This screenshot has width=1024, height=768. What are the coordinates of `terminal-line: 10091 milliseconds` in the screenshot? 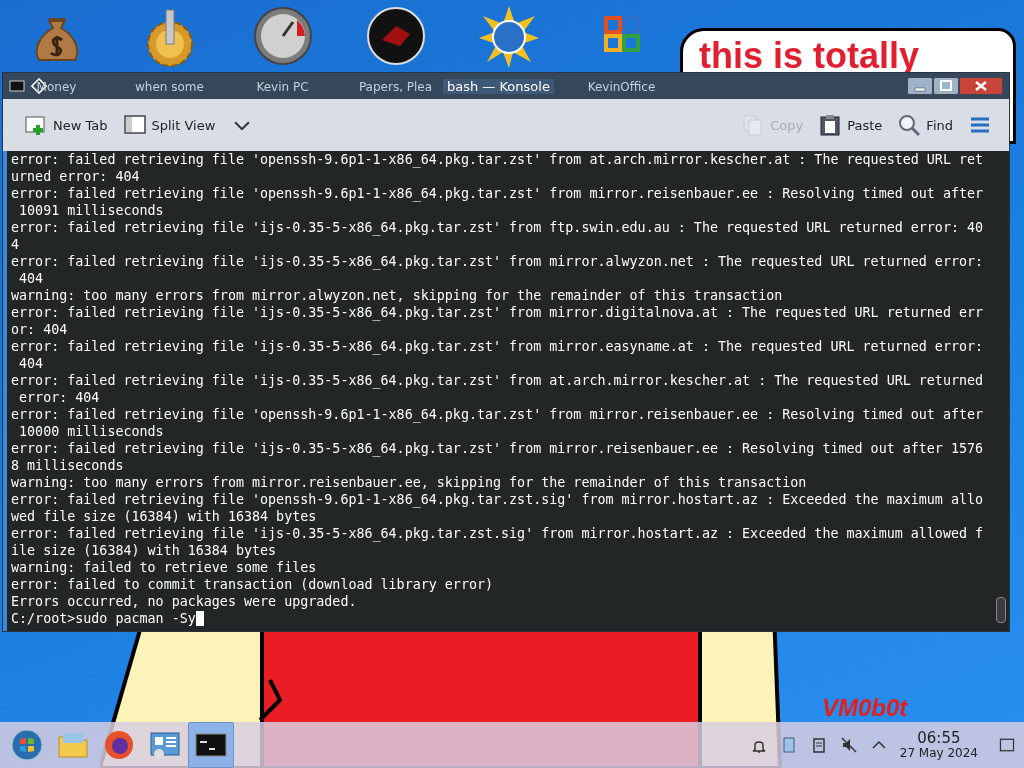 It's located at (91, 210).